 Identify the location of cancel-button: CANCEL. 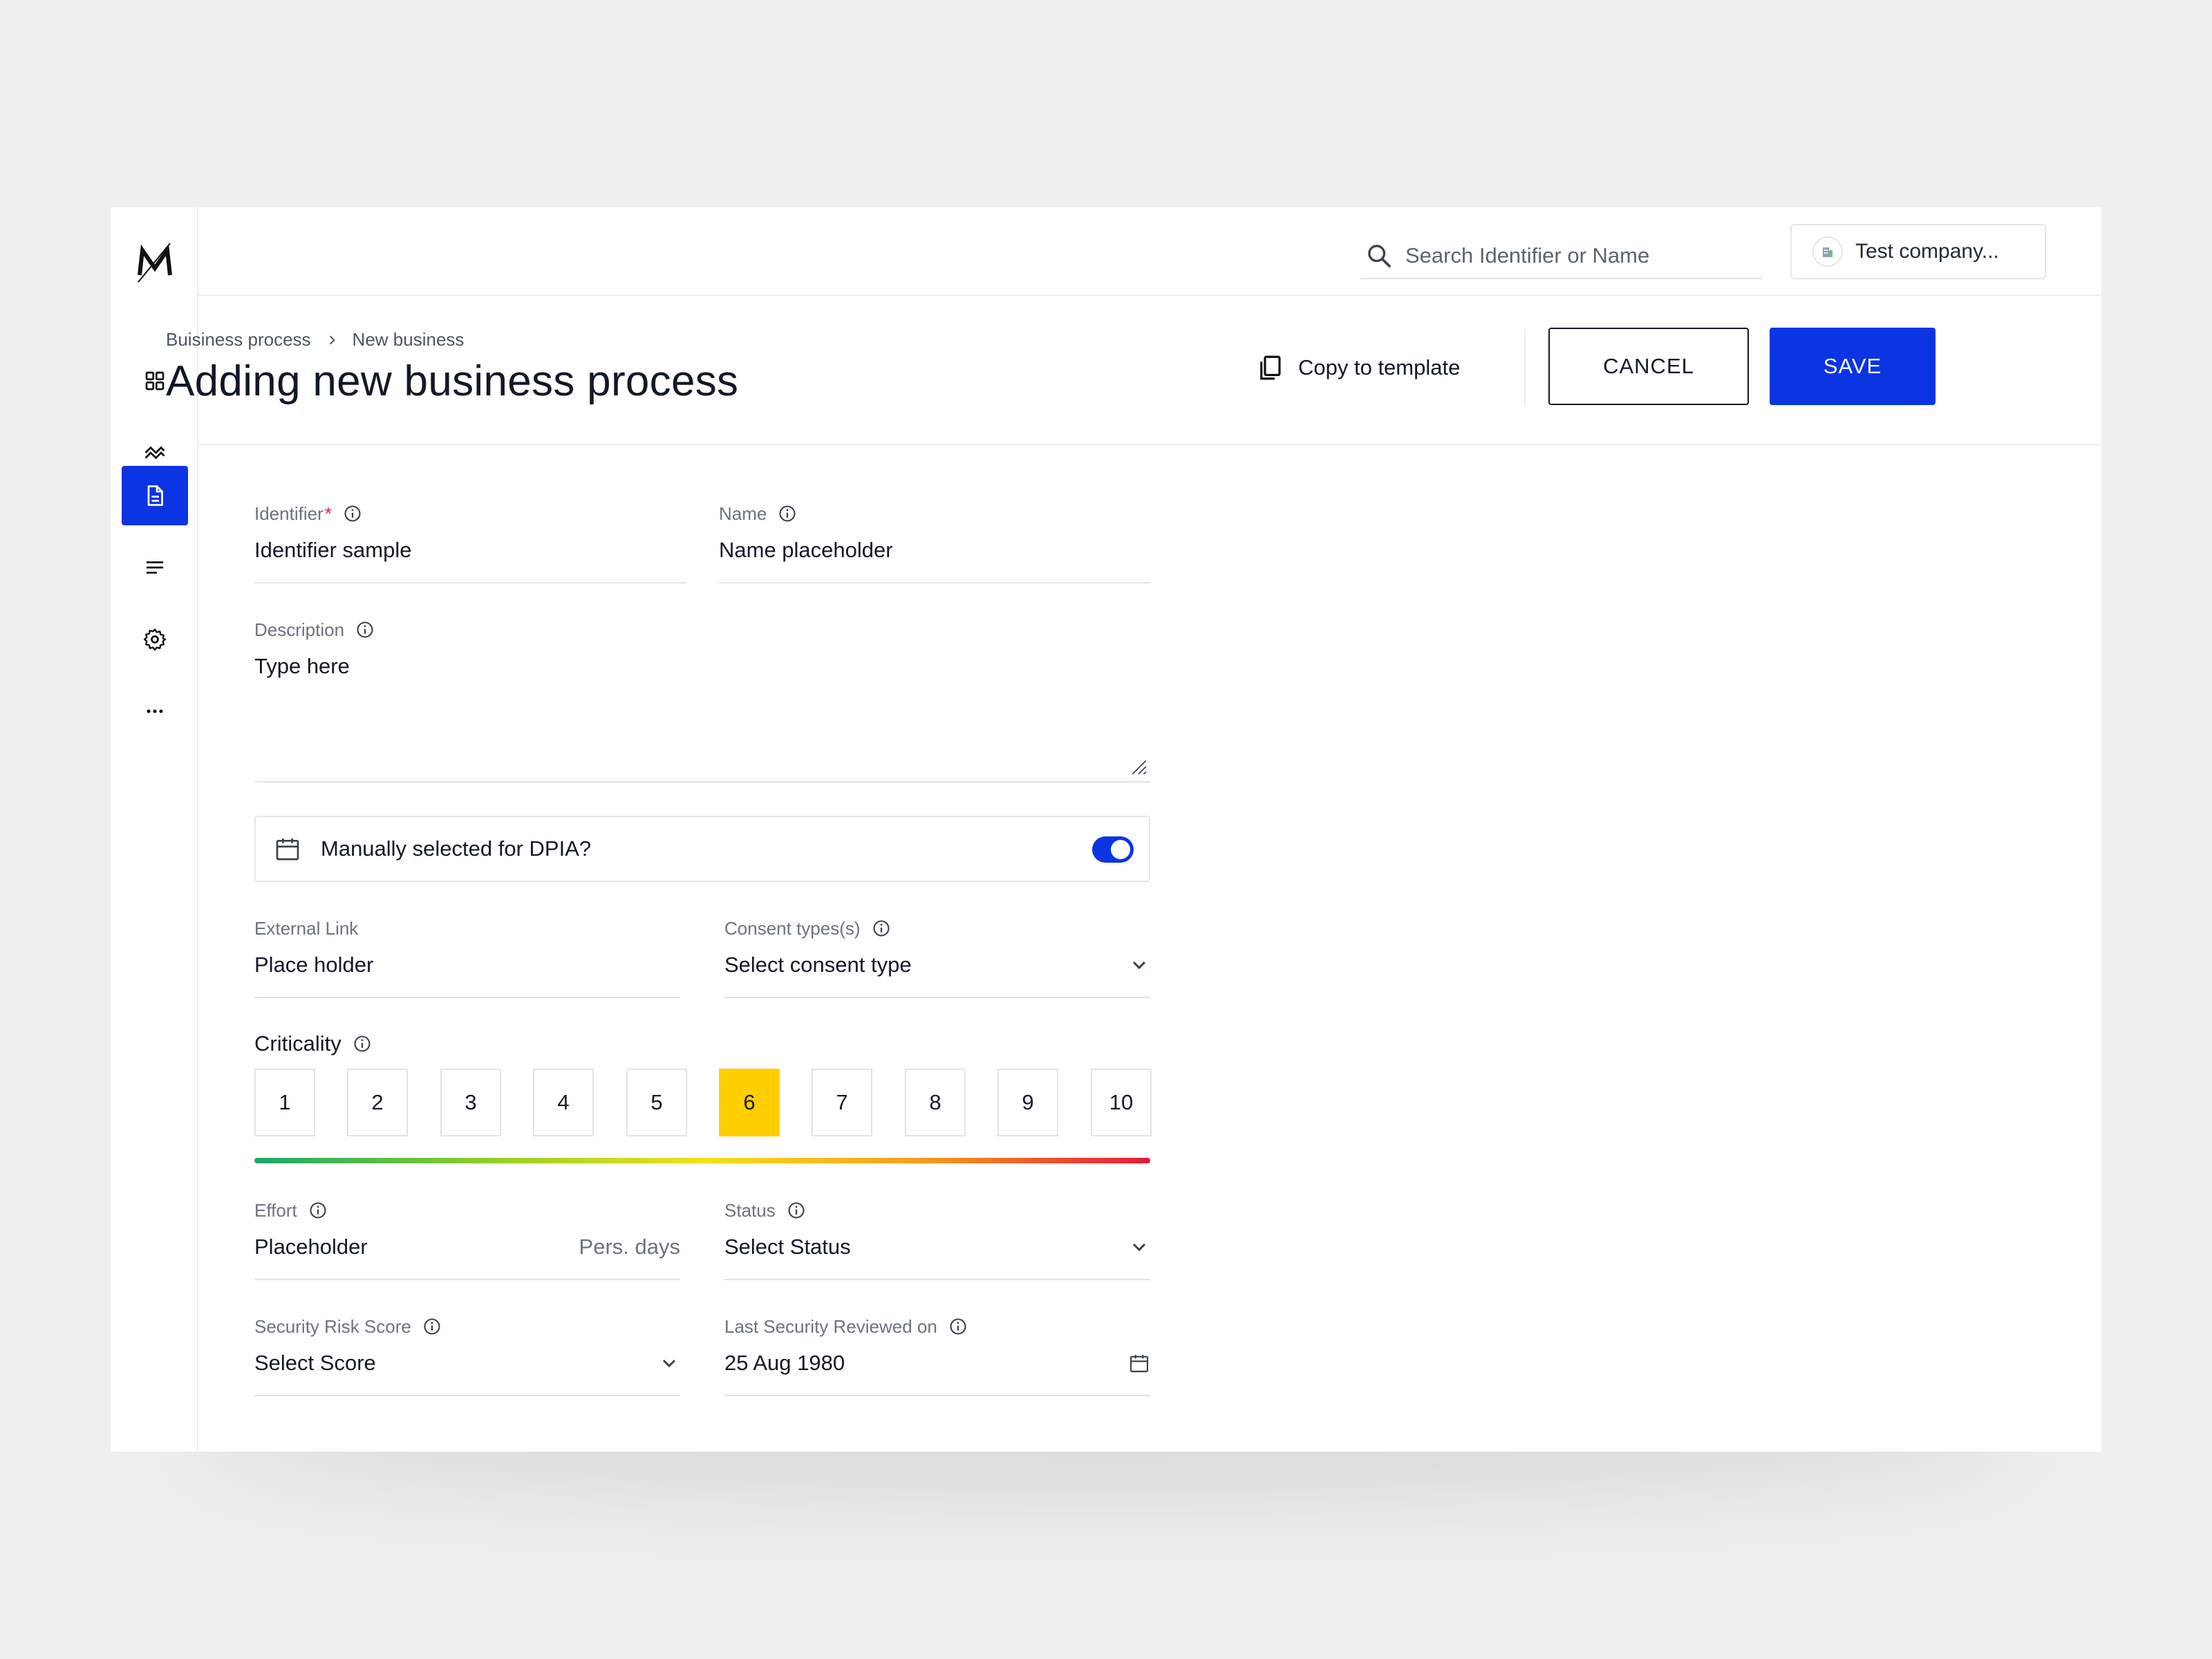
(1648, 366).